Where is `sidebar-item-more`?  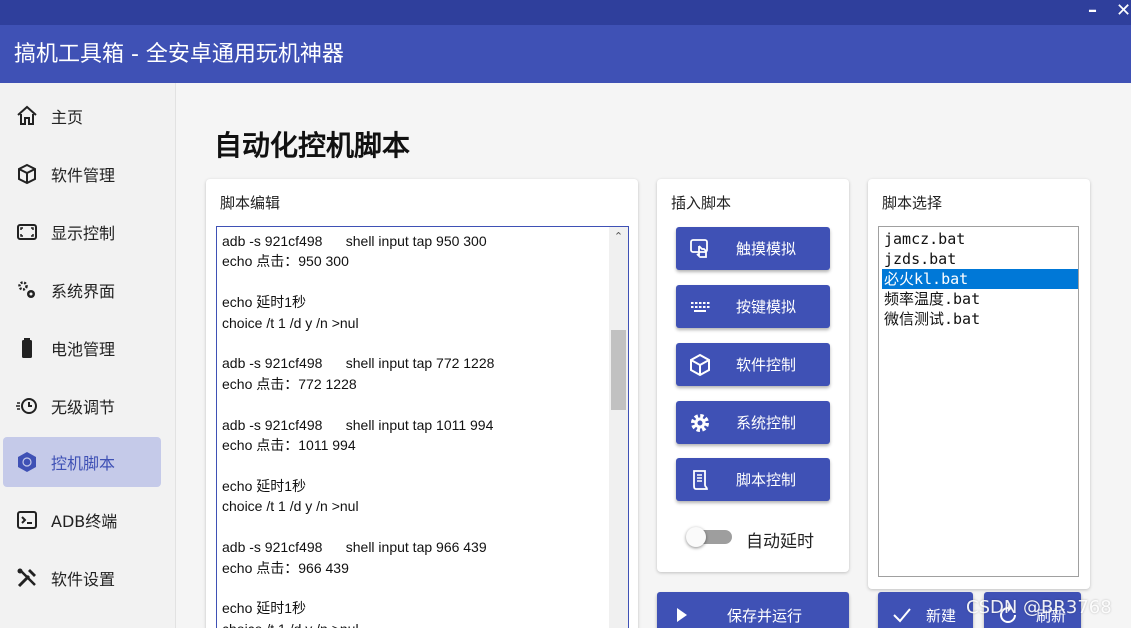
sidebar-item-more is located at coordinates (82, 618).